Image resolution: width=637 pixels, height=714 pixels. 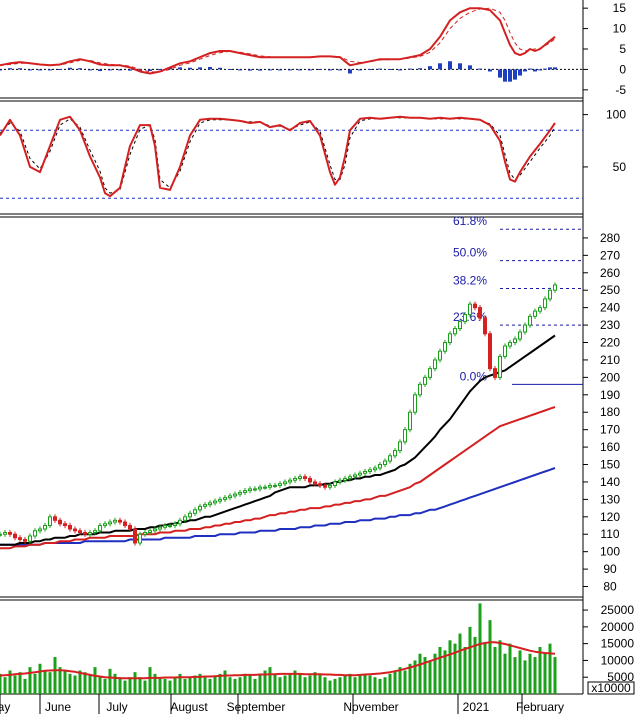 What do you see at coordinates (610, 499) in the screenshot?
I see `price-tick-label: 130` at bounding box center [610, 499].